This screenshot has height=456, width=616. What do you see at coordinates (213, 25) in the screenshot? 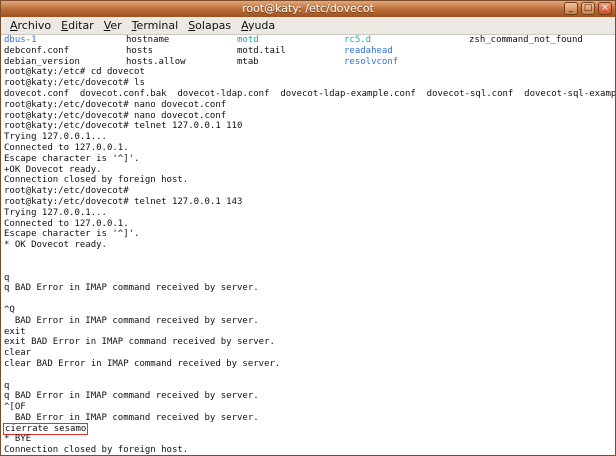
I see `menu-label: olapas` at bounding box center [213, 25].